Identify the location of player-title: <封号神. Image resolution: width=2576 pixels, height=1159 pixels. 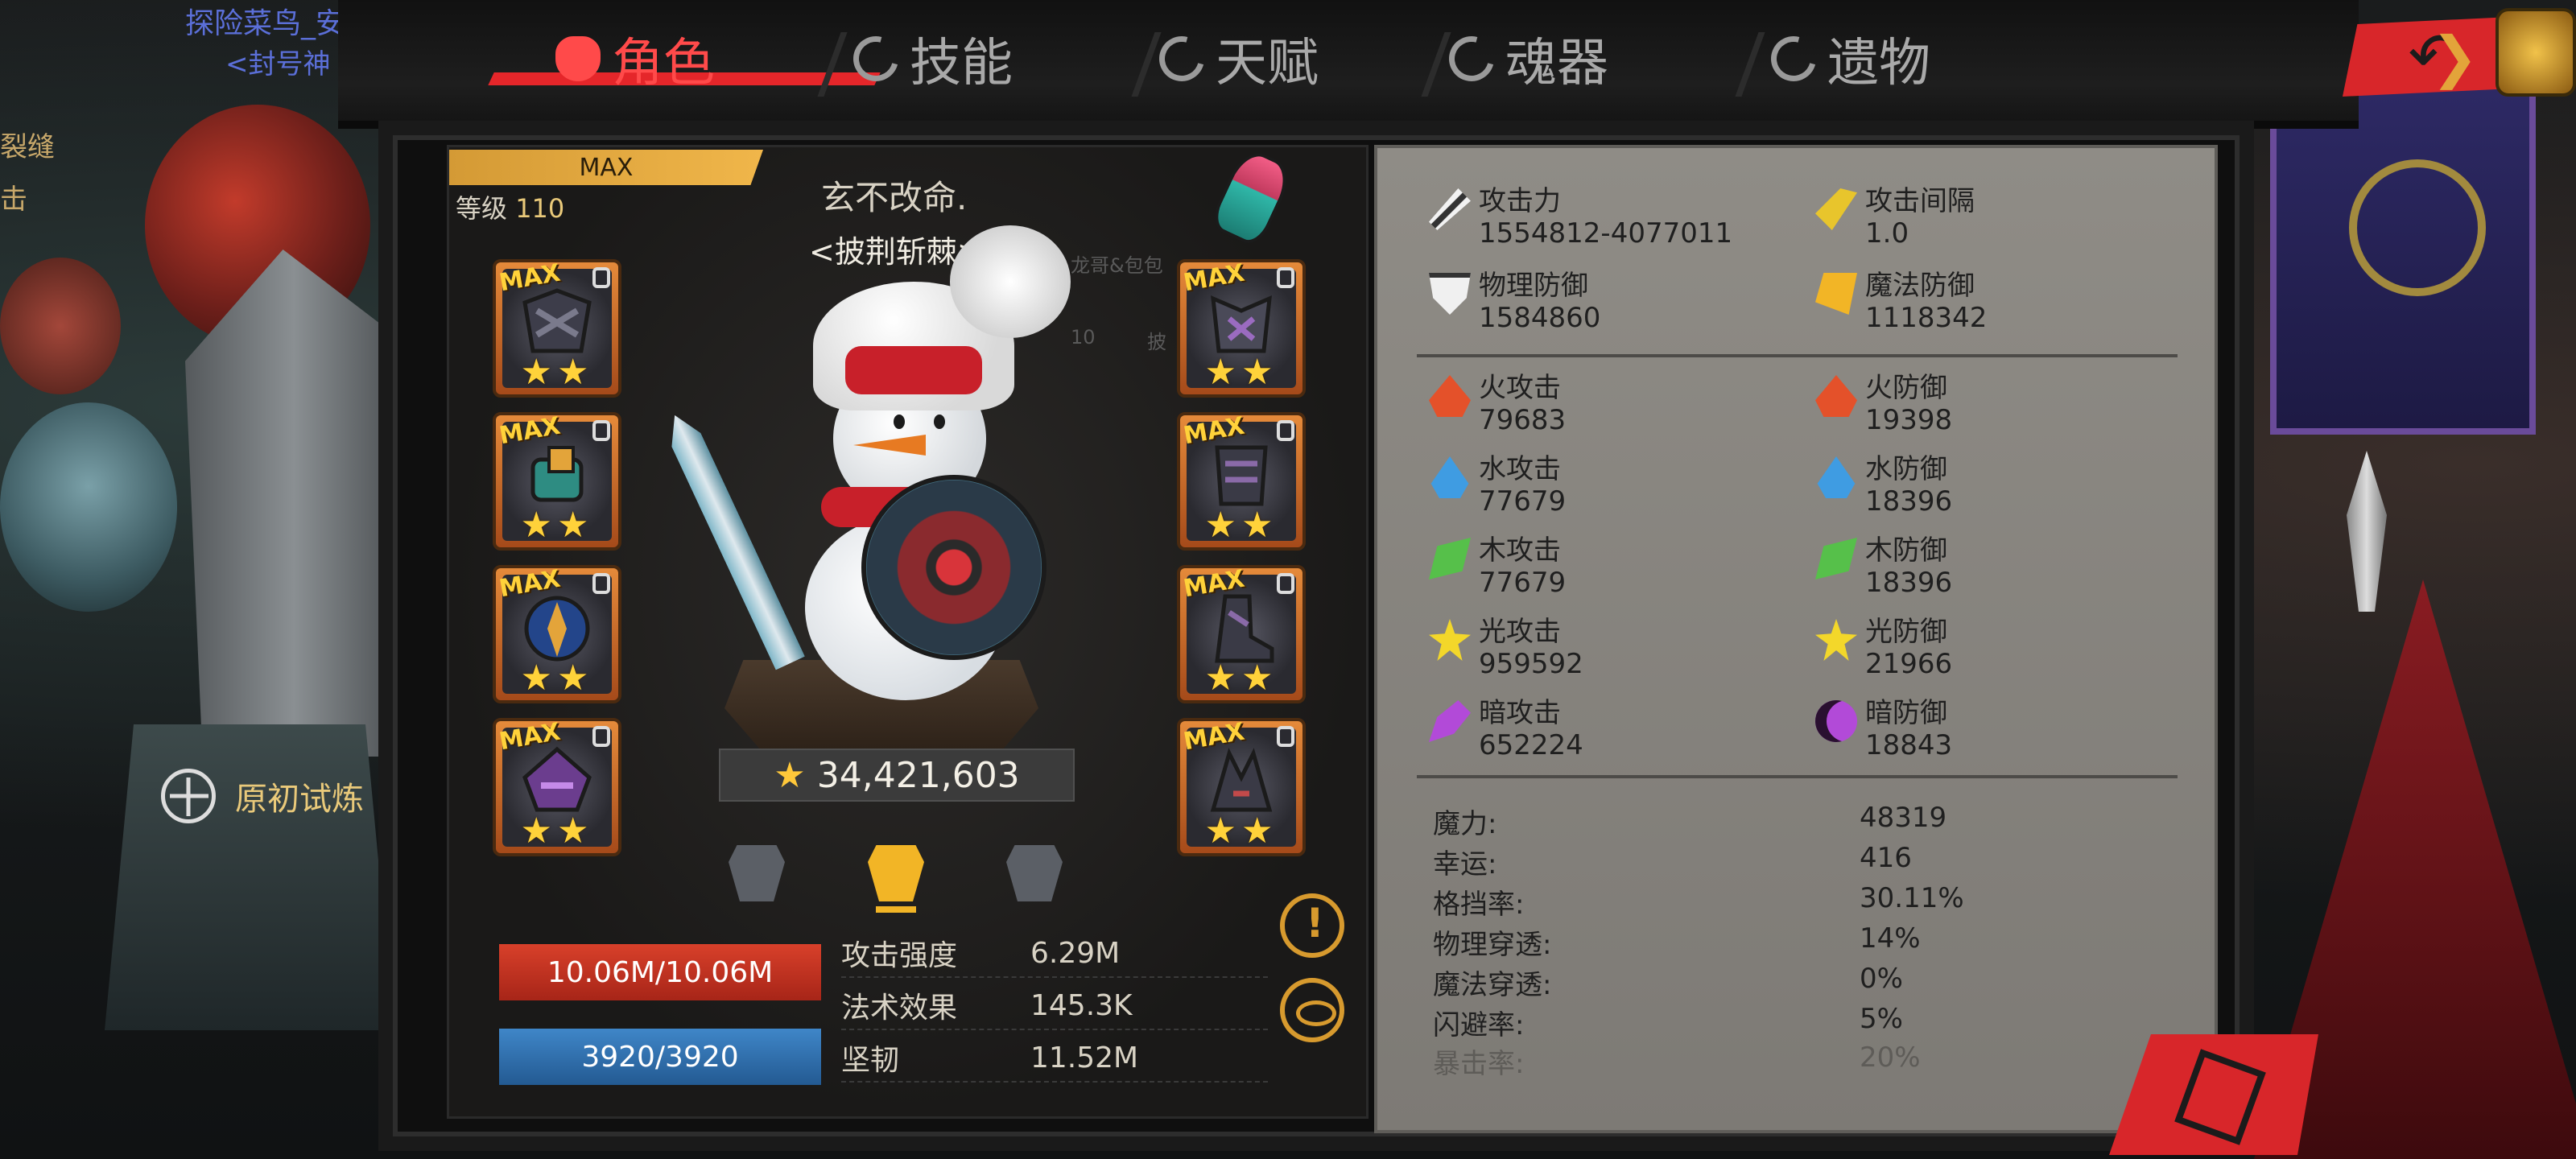
(278, 64).